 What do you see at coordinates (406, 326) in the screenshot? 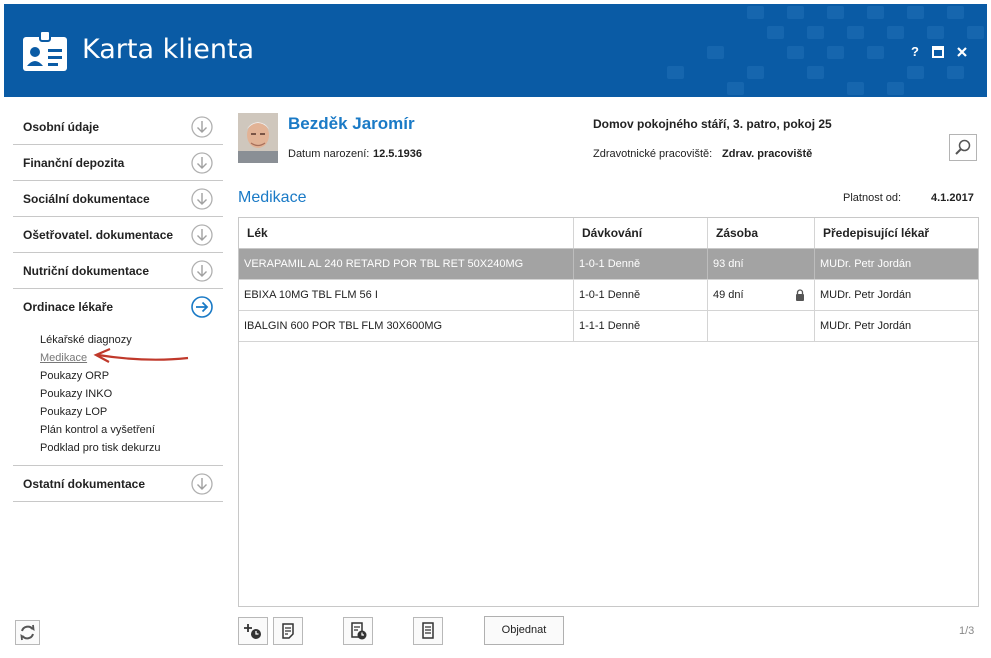
I see `drug-cell: IBALGIN 600 POR TBL FLM 30X600MG` at bounding box center [406, 326].